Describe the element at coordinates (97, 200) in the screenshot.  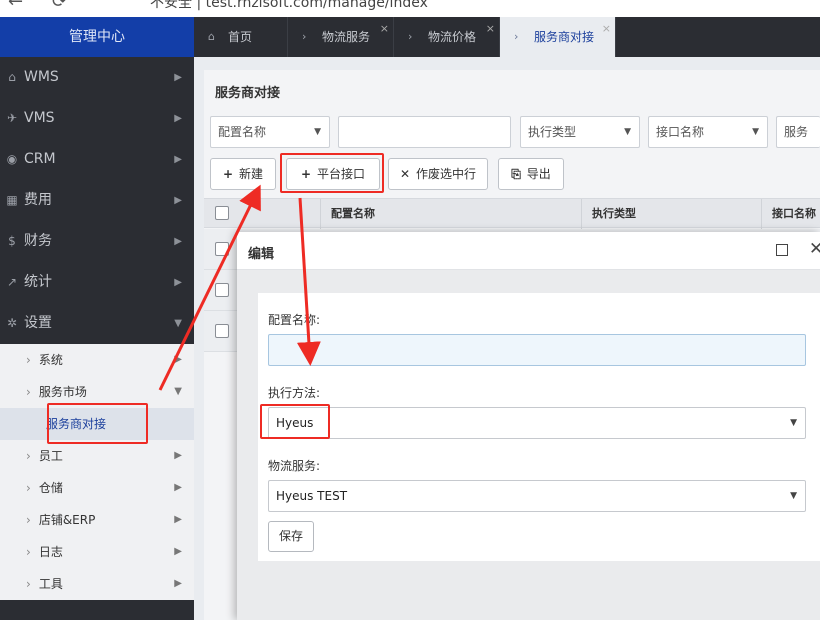
I see `sidebar-item-fees: ▦ 费用 ▶` at that location.